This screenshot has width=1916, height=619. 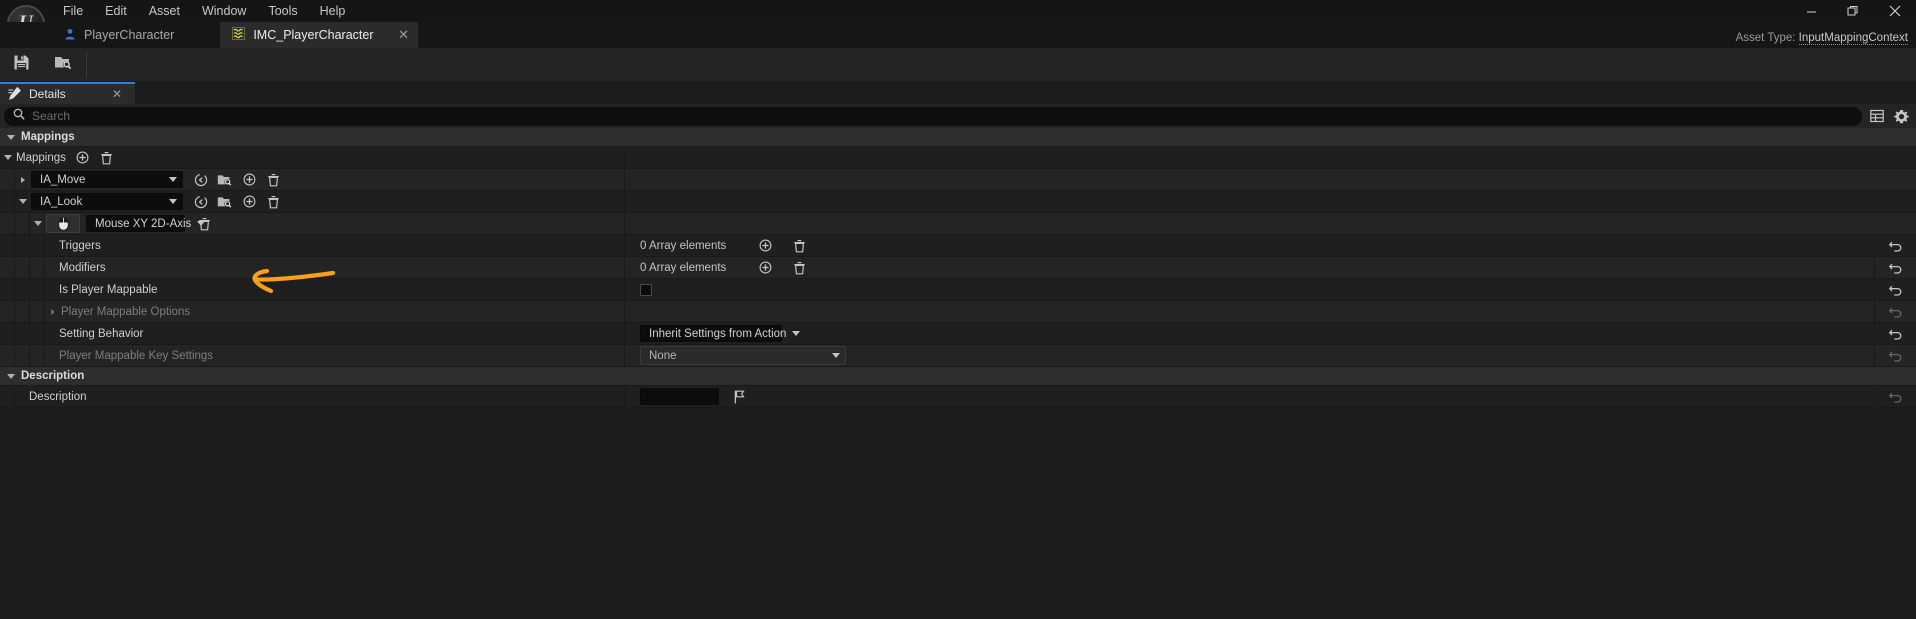 What do you see at coordinates (1895, 311) in the screenshot?
I see `reset-player-mappable-options-cell` at bounding box center [1895, 311].